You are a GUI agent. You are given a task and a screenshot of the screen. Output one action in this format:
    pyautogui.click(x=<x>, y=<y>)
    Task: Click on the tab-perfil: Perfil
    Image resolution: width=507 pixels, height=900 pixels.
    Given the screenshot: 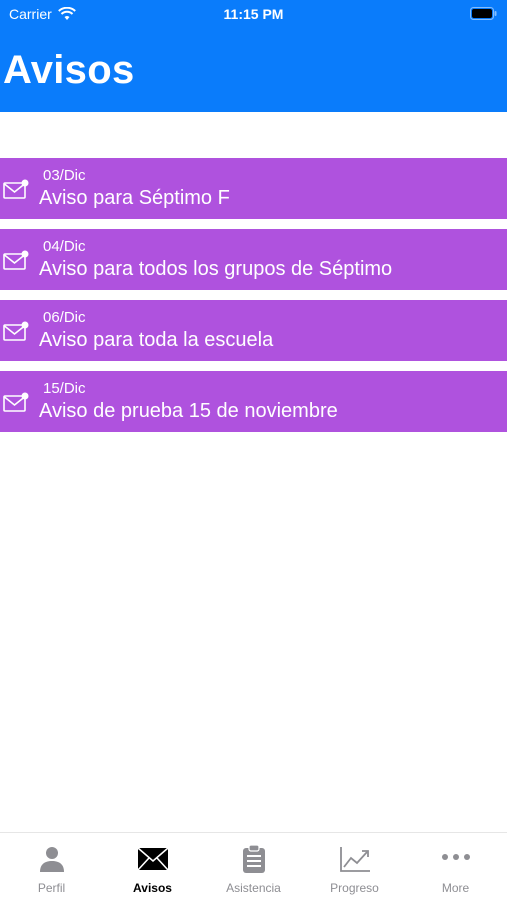 What is the action you would take?
    pyautogui.click(x=51, y=866)
    